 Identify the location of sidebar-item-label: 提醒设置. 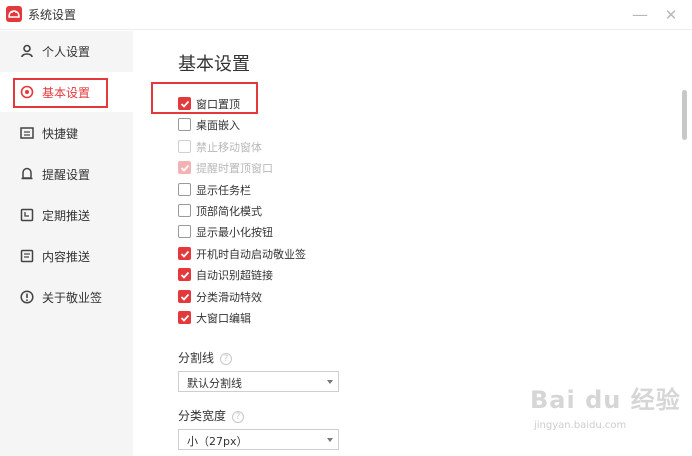
(66, 175).